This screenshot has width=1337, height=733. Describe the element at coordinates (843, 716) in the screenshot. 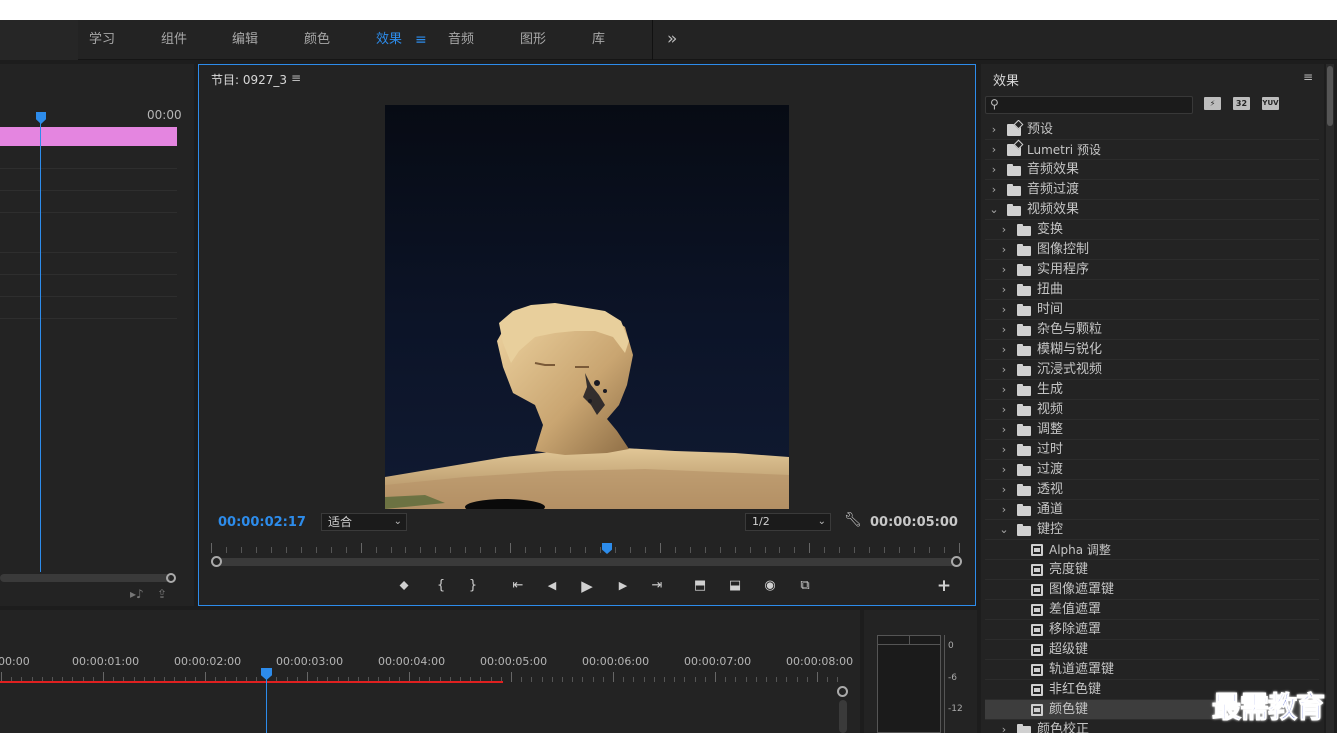

I see `timeline-vertical-scrollbar` at that location.